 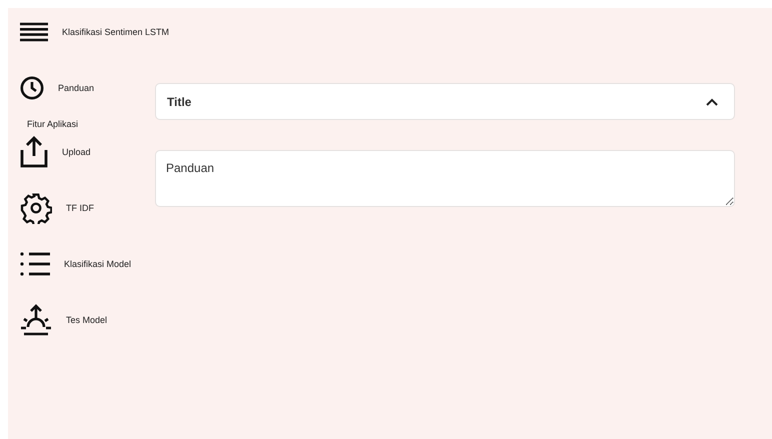 What do you see at coordinates (34, 32) in the screenshot?
I see `menu-icon` at bounding box center [34, 32].